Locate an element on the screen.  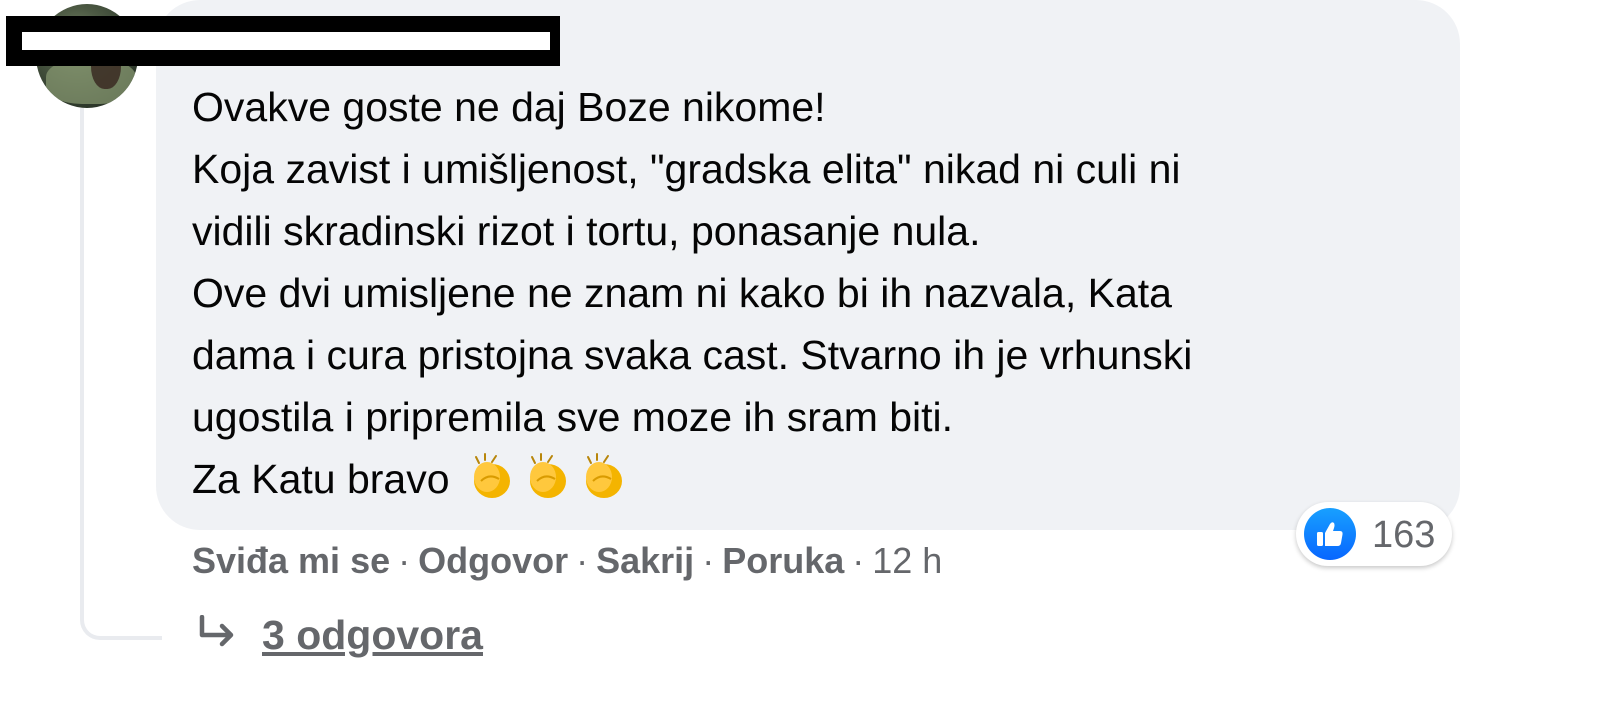
like-button: Sviđa mi se is located at coordinates (291, 560).